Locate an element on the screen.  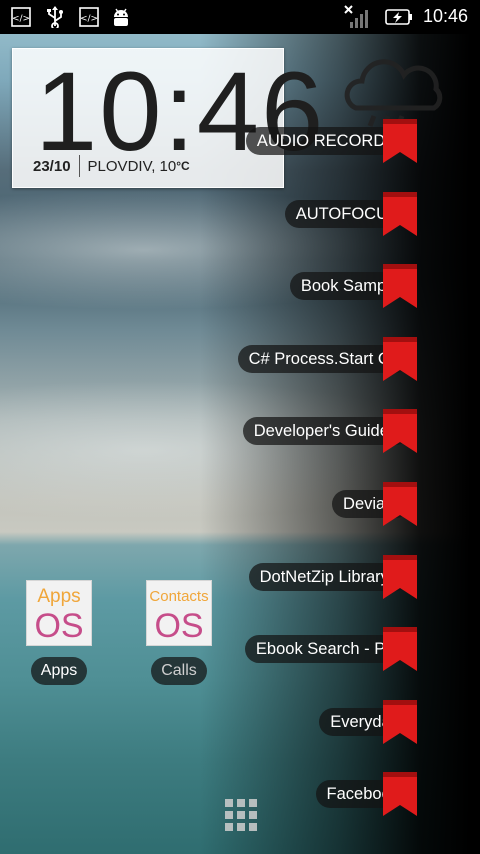
bookmark-item: Everyday is located at coordinates (240, 722).